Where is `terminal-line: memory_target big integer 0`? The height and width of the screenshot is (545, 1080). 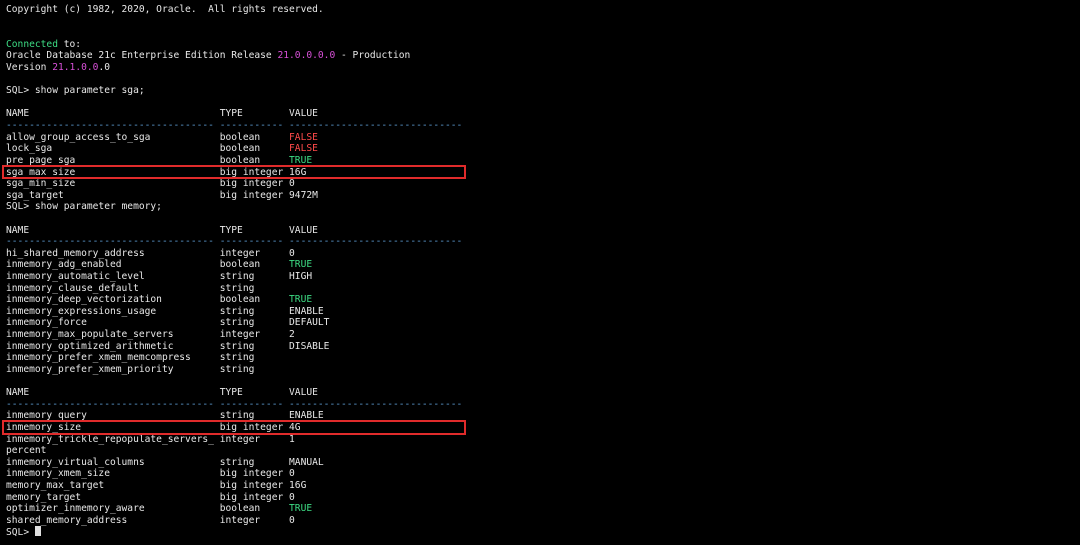 terminal-line: memory_target big integer 0 is located at coordinates (234, 498).